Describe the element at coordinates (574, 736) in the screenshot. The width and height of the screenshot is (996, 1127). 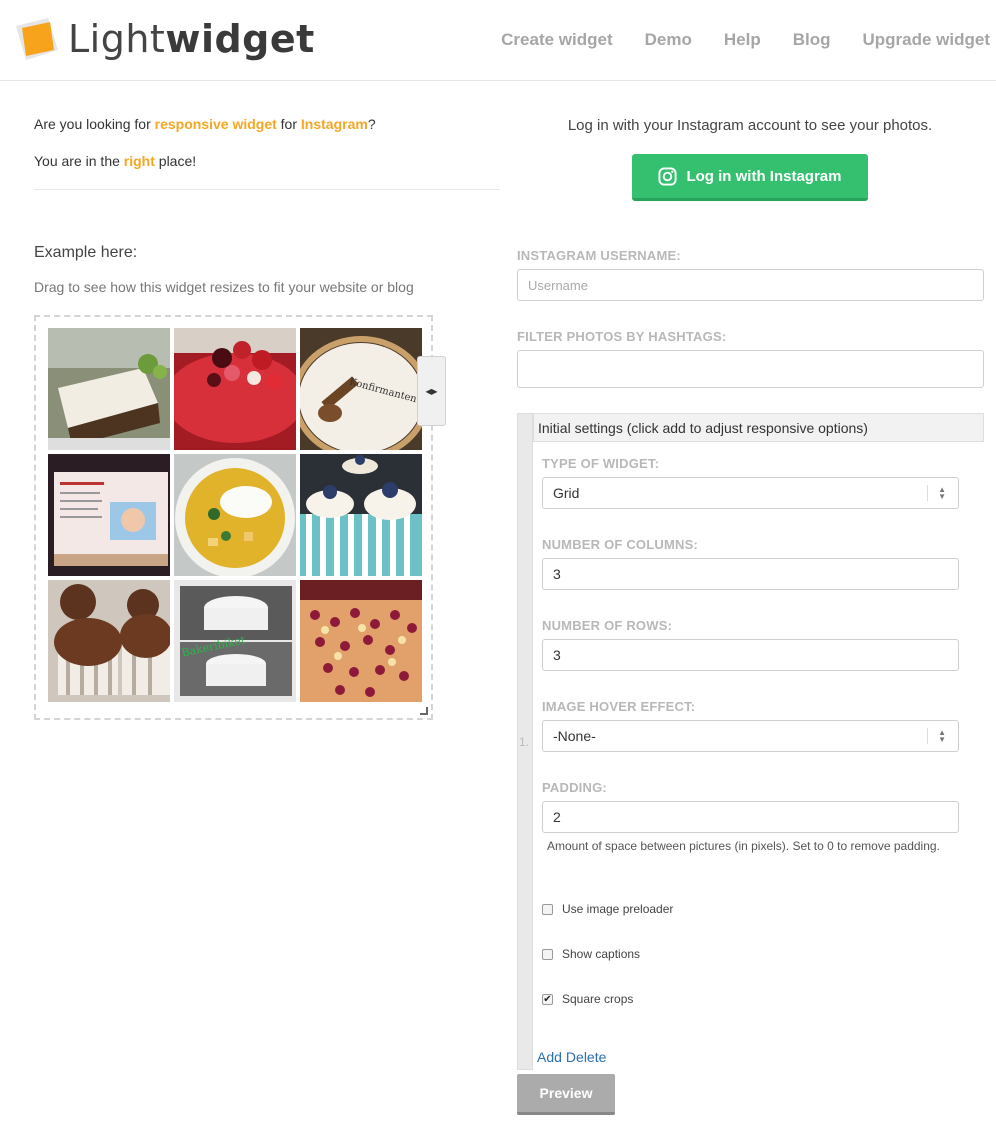
I see `hover-select-value: -None-` at that location.